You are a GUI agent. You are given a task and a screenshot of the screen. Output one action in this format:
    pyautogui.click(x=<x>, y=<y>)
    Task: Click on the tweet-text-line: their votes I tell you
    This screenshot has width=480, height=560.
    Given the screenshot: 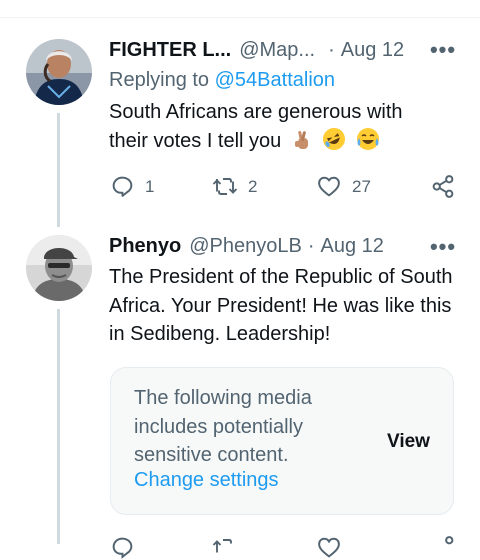 What is the action you would take?
    pyautogui.click(x=195, y=140)
    